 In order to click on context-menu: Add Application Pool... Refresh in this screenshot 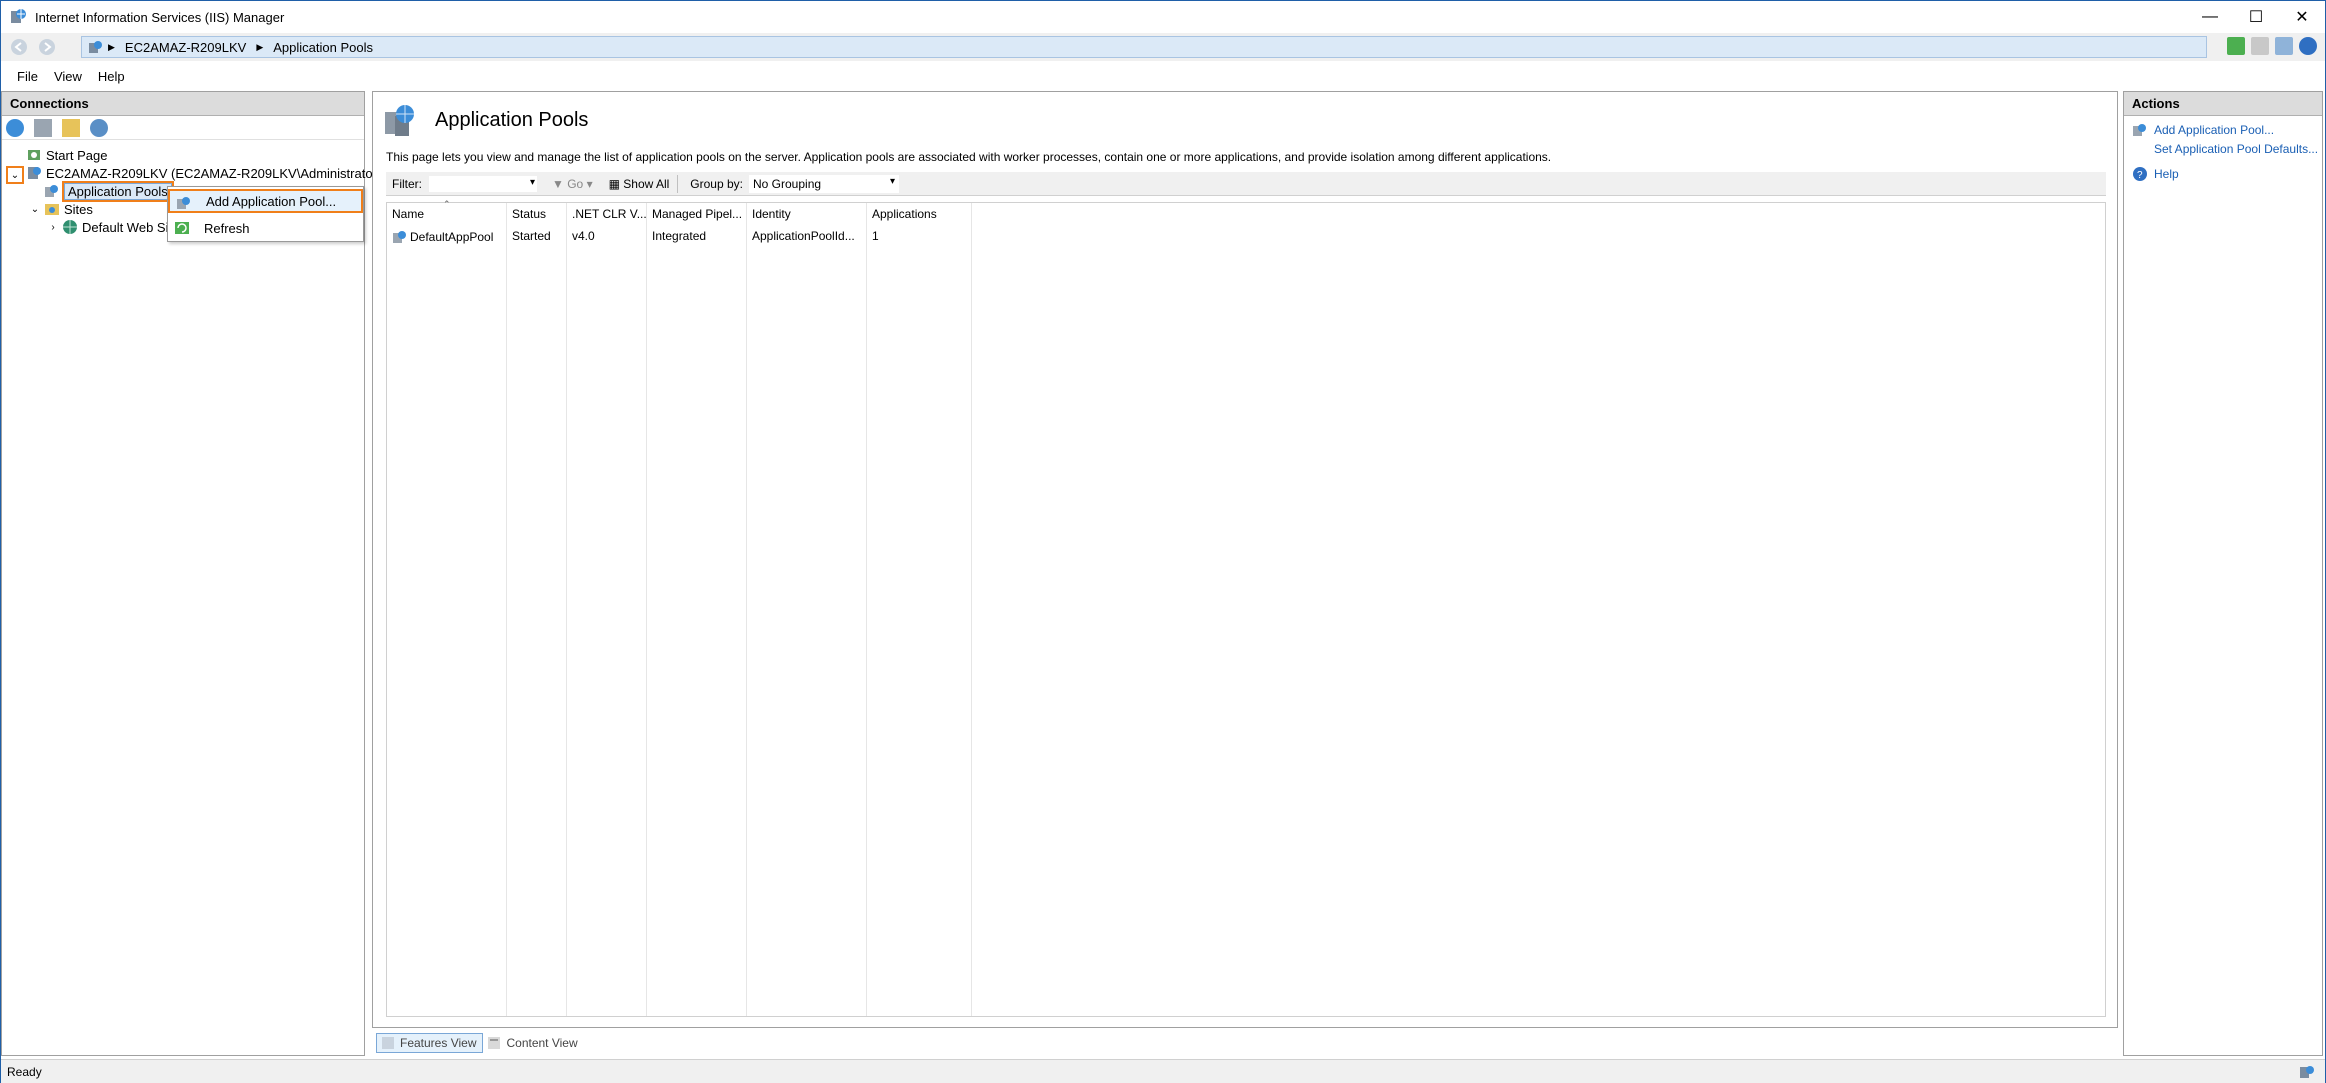, I will do `click(265, 214)`.